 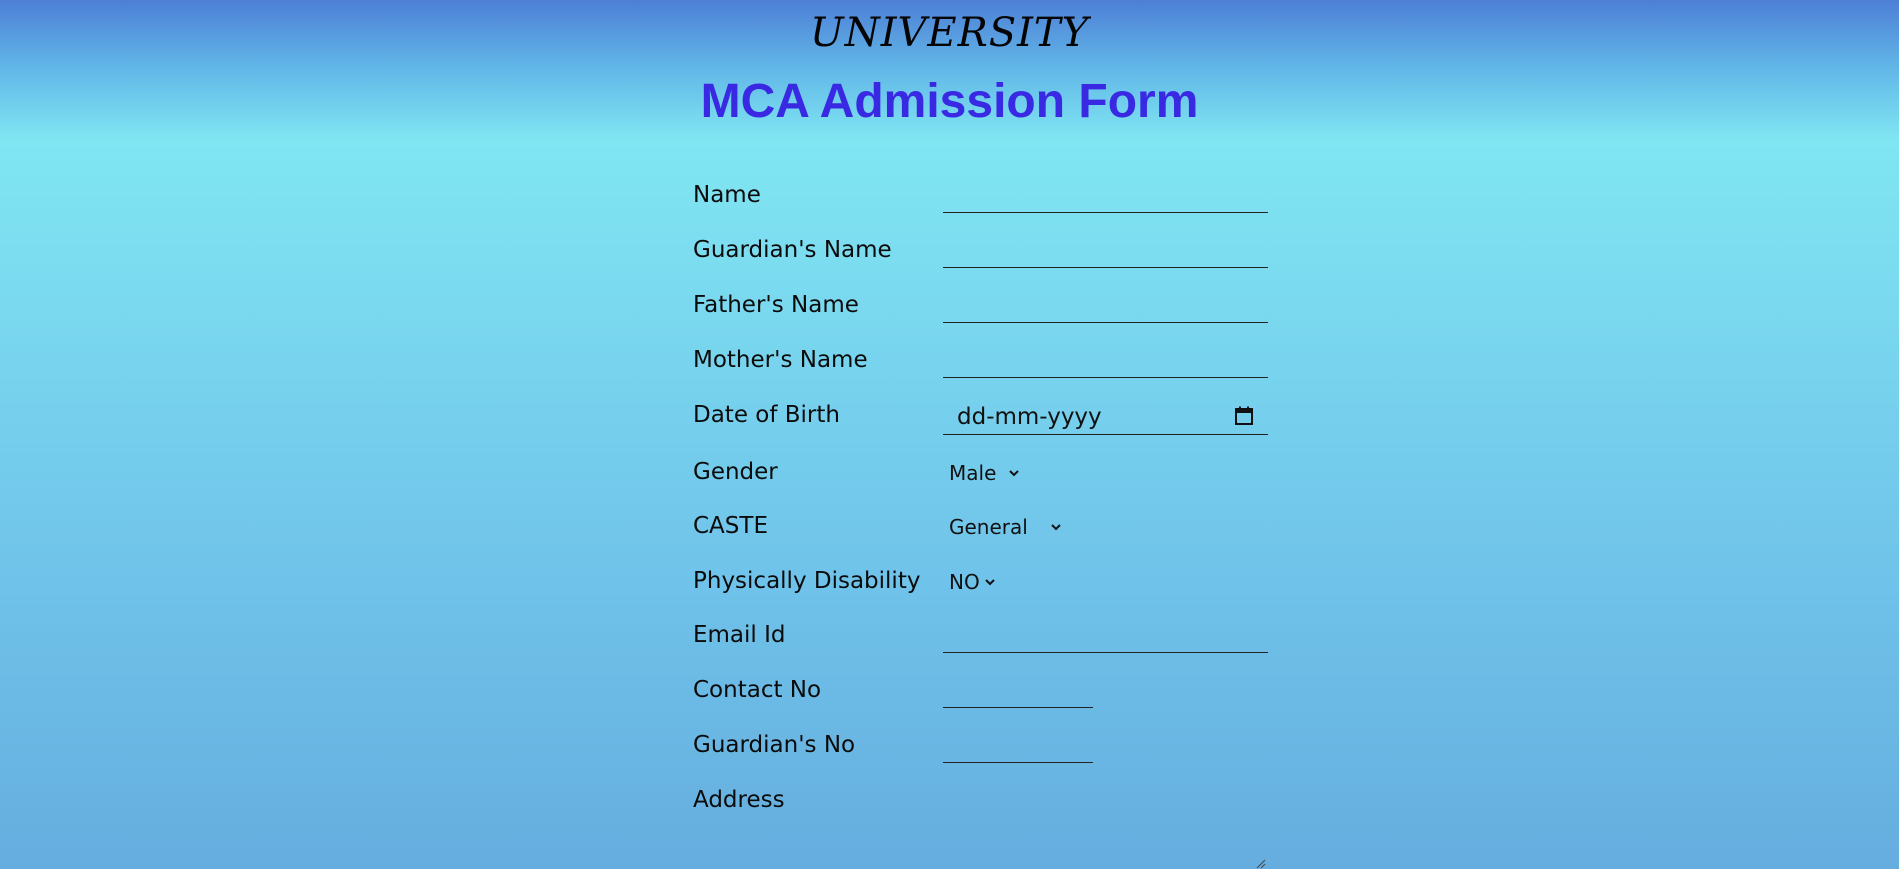 I want to click on mother-name-input, so click(x=1105, y=363).